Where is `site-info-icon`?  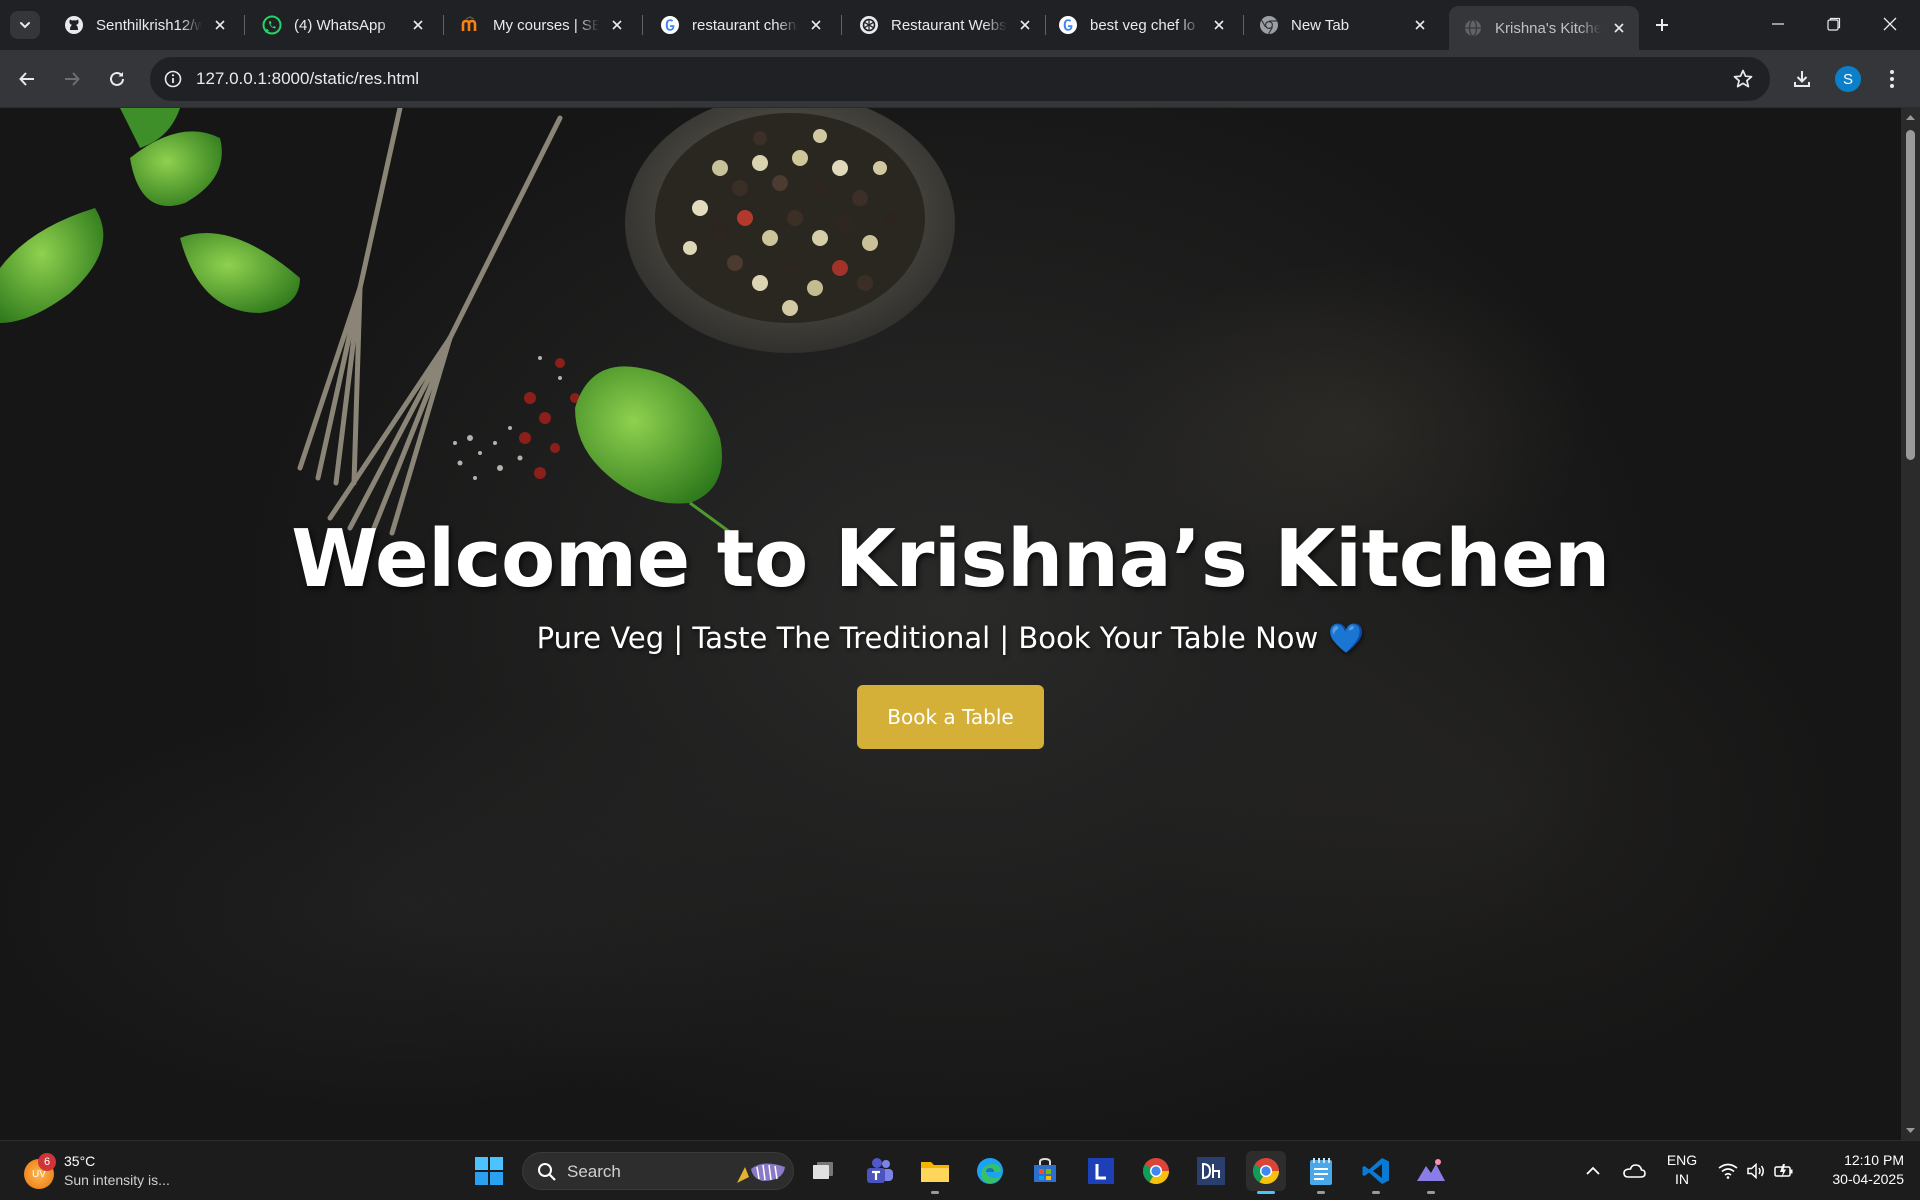 site-info-icon is located at coordinates (173, 79).